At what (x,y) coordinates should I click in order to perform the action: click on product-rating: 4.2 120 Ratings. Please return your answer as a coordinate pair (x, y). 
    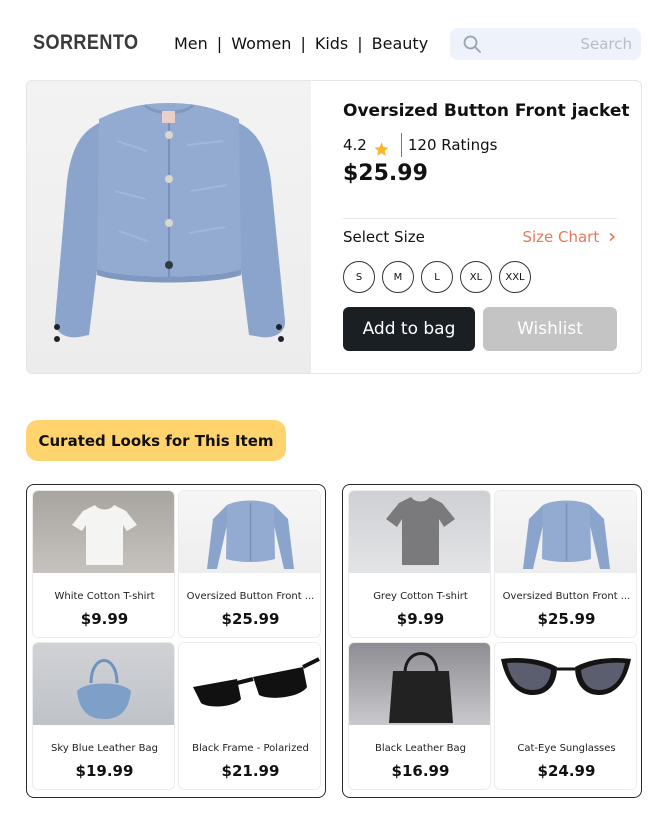
    Looking at the image, I should click on (420, 144).